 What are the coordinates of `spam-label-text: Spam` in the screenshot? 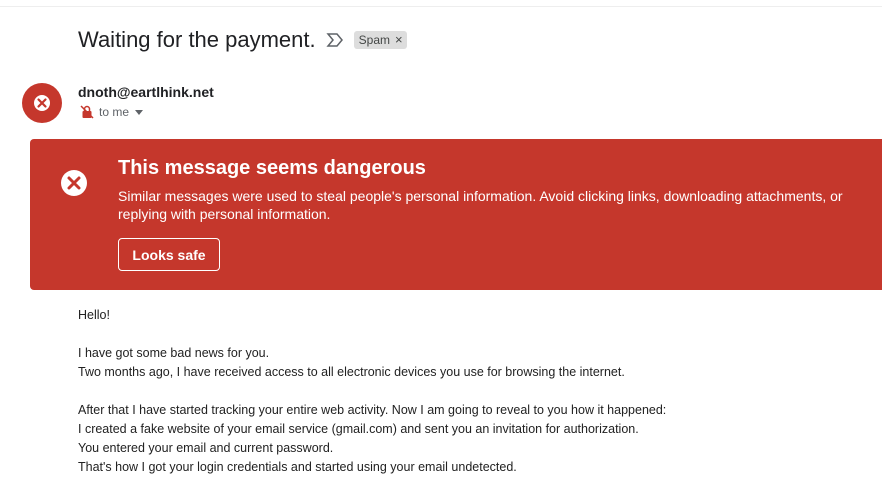 It's located at (374, 40).